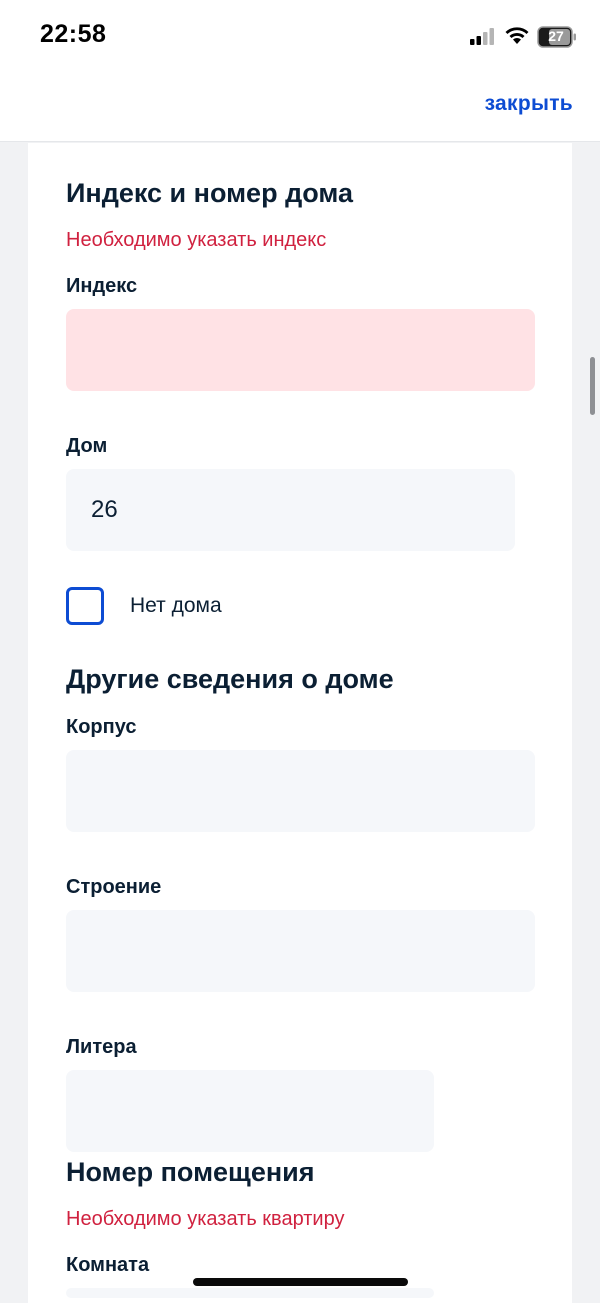  Describe the element at coordinates (300, 107) in the screenshot. I see `nav-bar: закрыть` at that location.